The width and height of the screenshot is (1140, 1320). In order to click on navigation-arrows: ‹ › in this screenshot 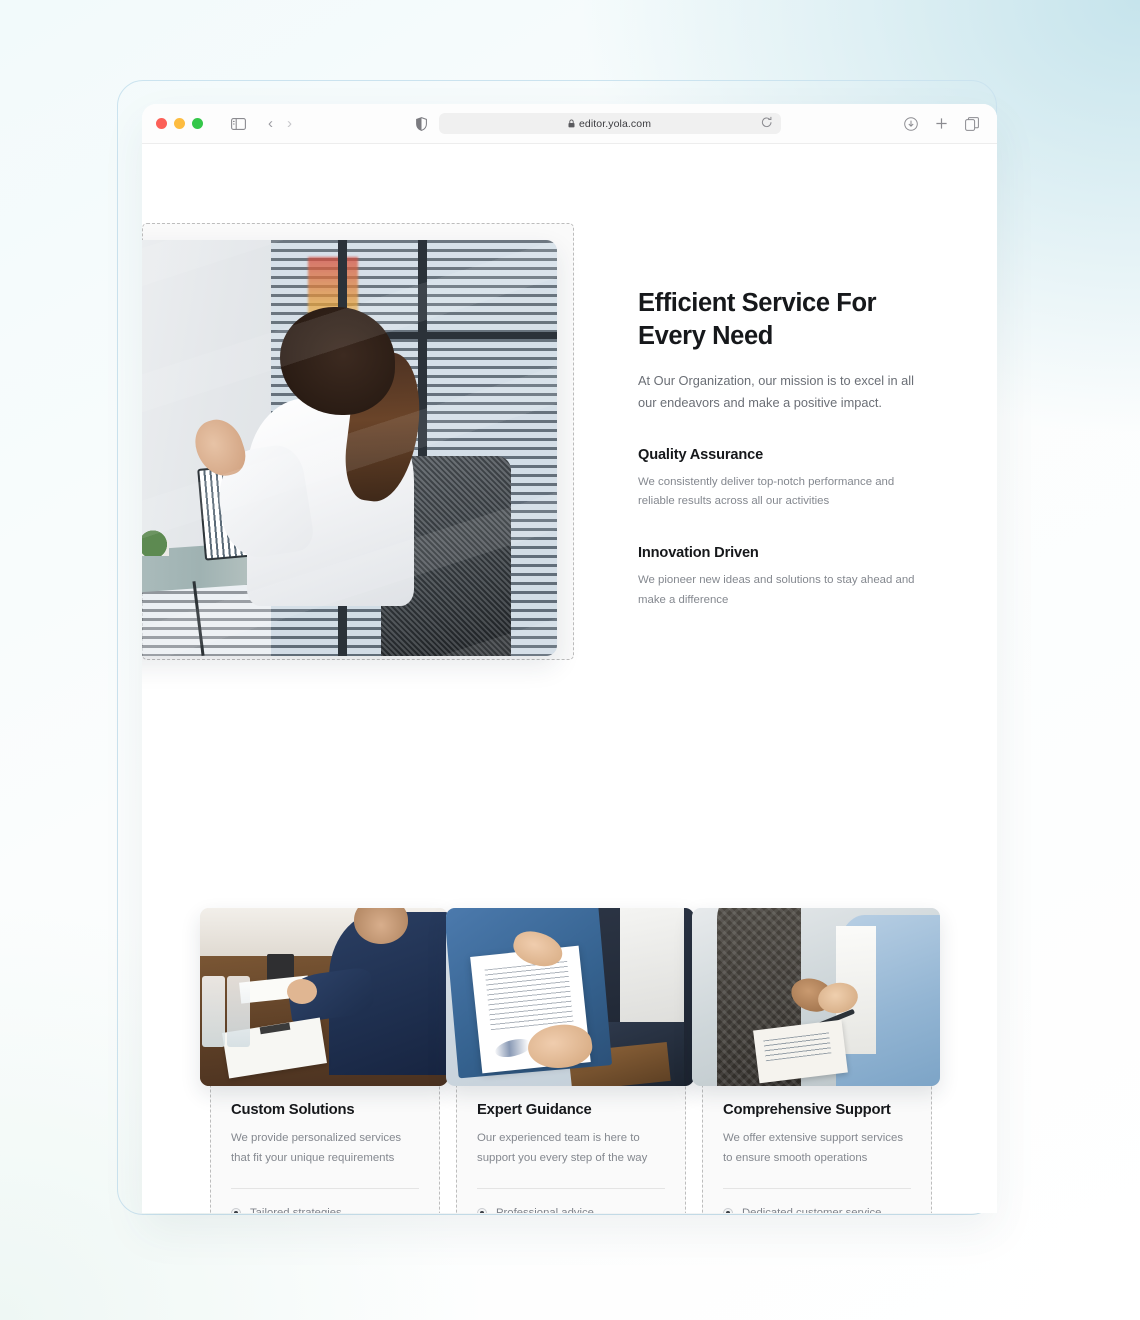, I will do `click(280, 123)`.